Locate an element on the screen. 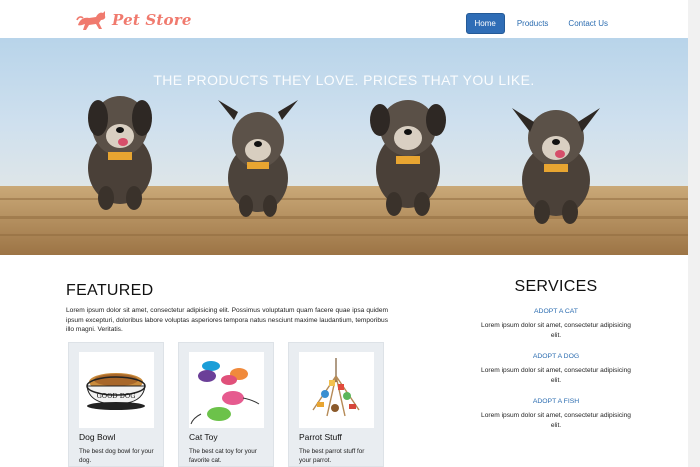 The width and height of the screenshot is (700, 467). dog-bowl-image: GOOD DOG is located at coordinates (116, 390).